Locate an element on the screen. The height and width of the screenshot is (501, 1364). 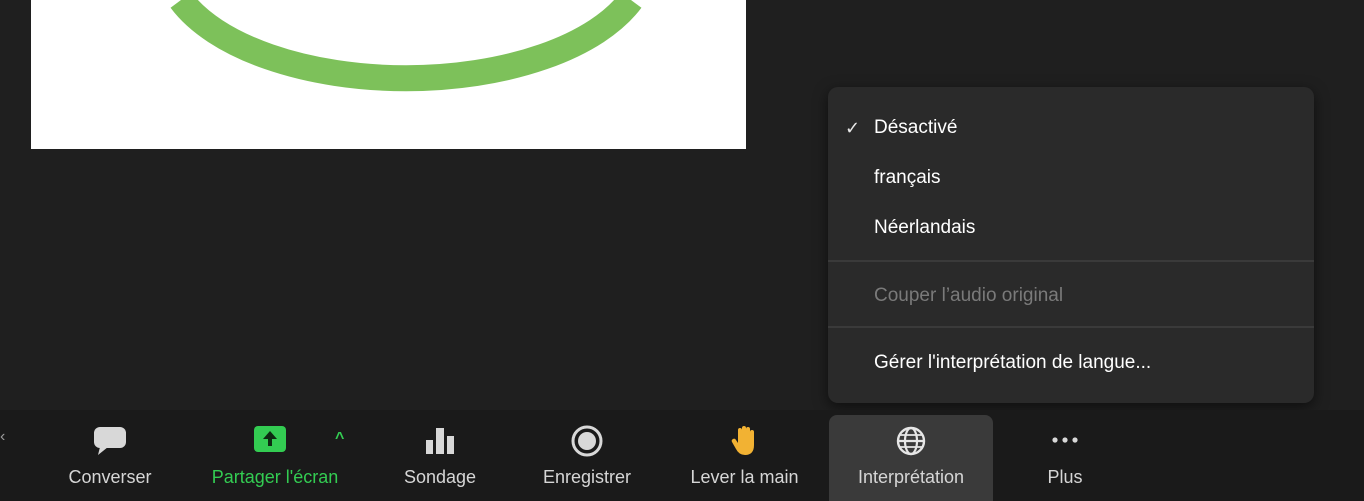
interpretation-label: Interprétation is located at coordinates (911, 477).